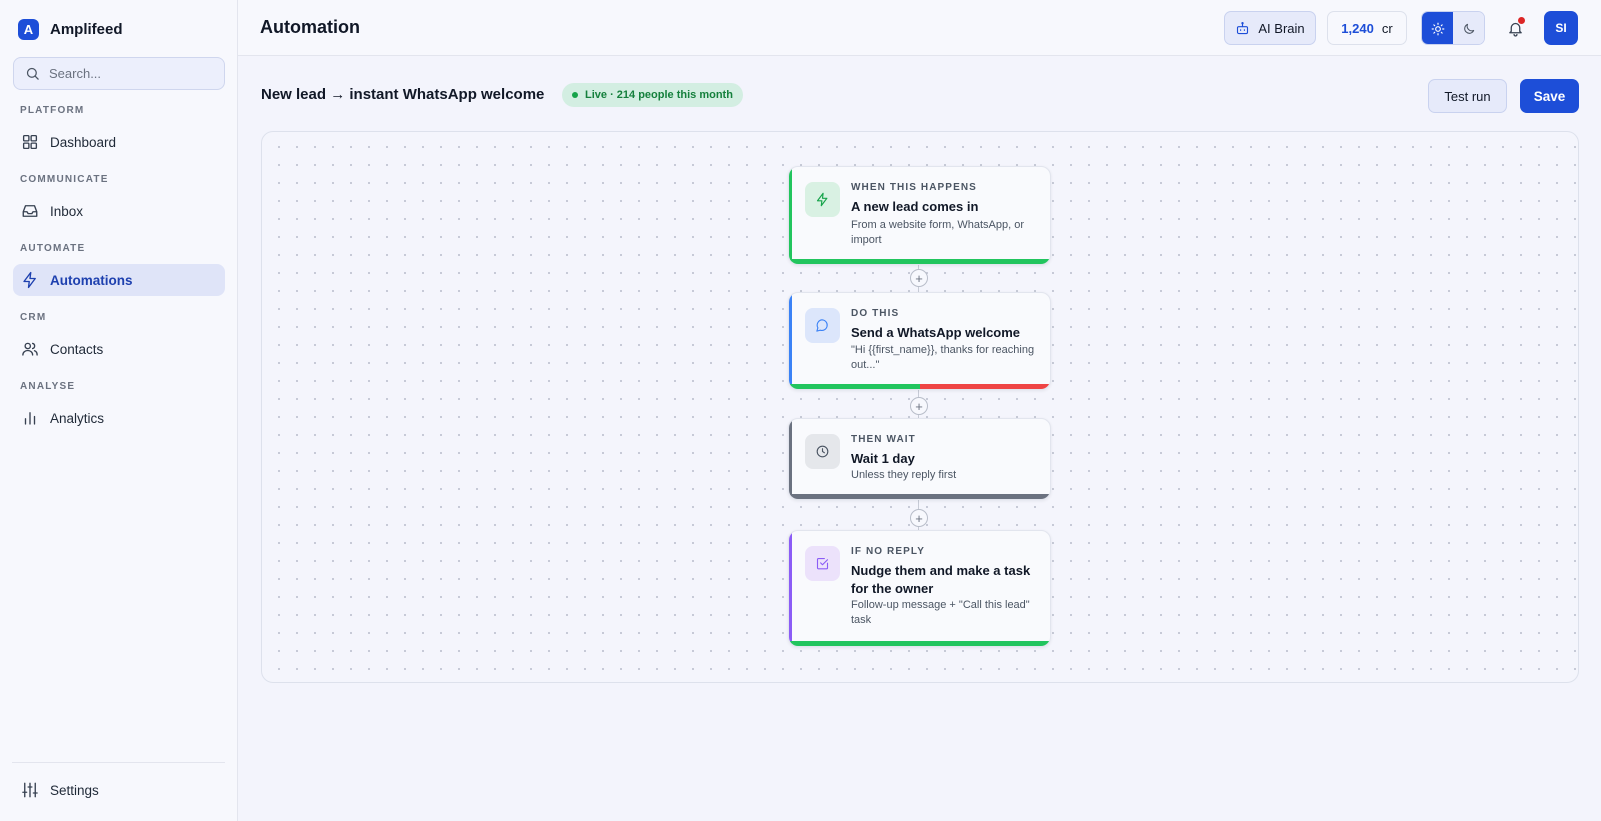 The width and height of the screenshot is (1601, 821). I want to click on inbox-icon, so click(30, 211).